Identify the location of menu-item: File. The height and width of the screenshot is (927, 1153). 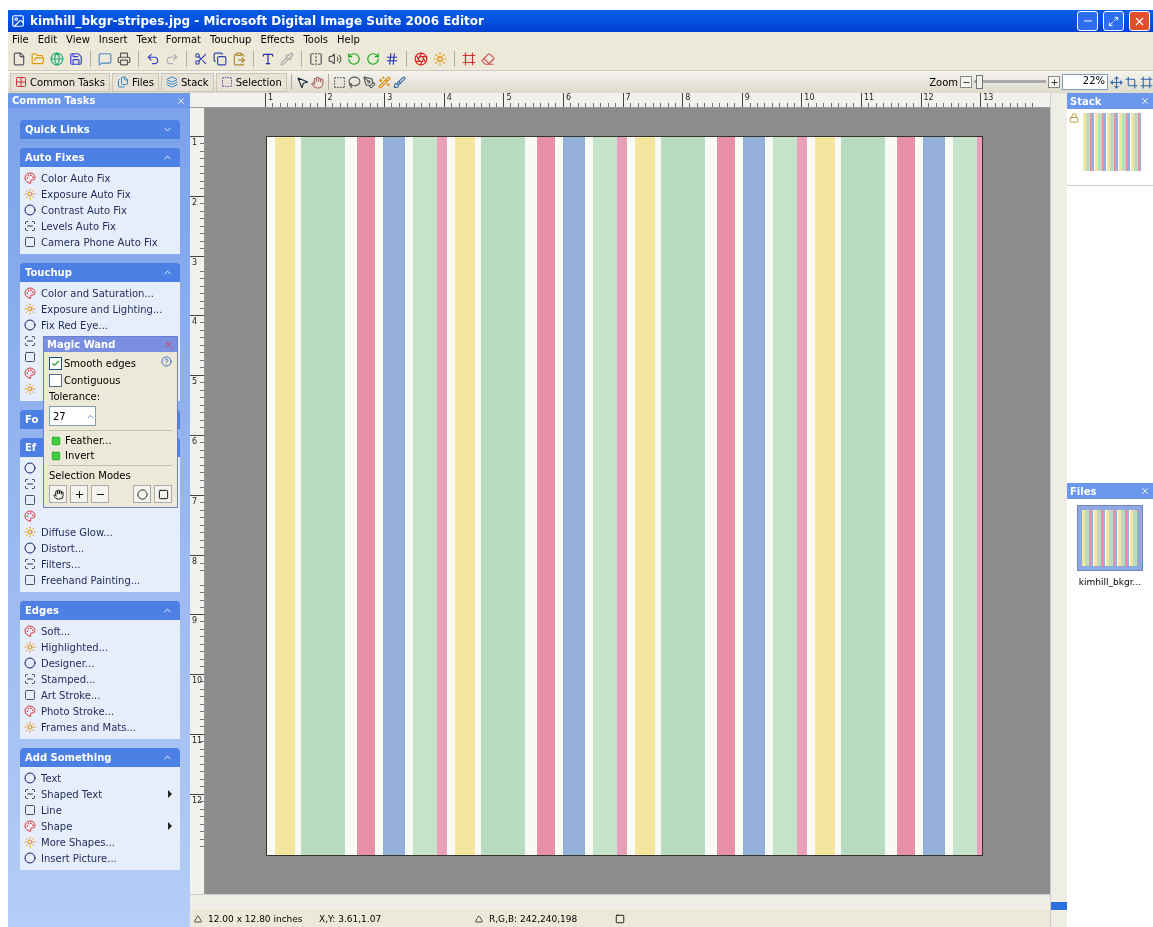
(20, 39).